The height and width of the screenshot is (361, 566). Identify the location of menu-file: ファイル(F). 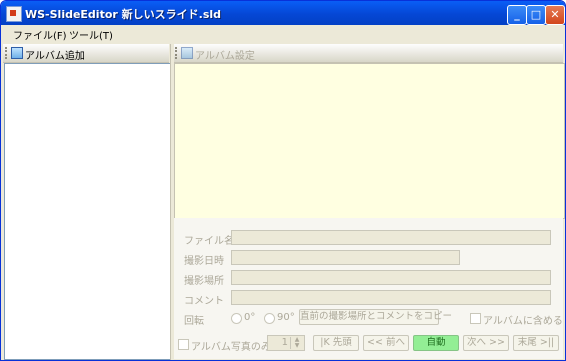
(40, 34).